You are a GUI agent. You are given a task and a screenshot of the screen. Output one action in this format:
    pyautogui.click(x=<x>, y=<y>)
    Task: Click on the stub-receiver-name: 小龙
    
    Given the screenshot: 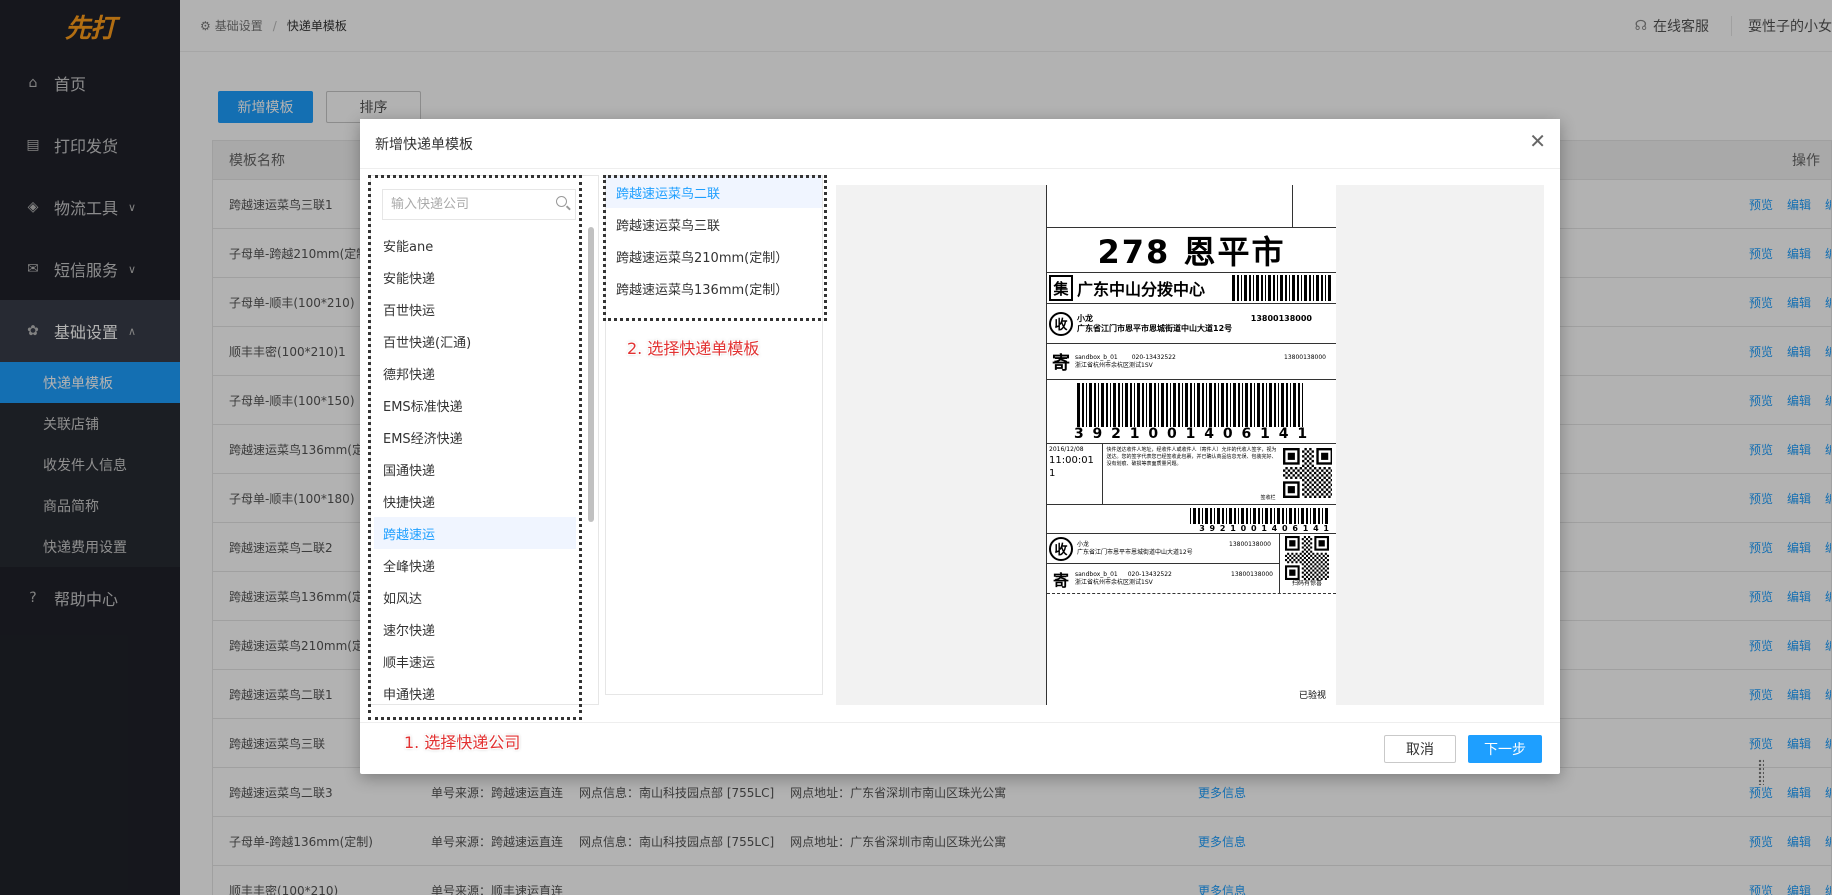 What is the action you would take?
    pyautogui.click(x=1083, y=544)
    